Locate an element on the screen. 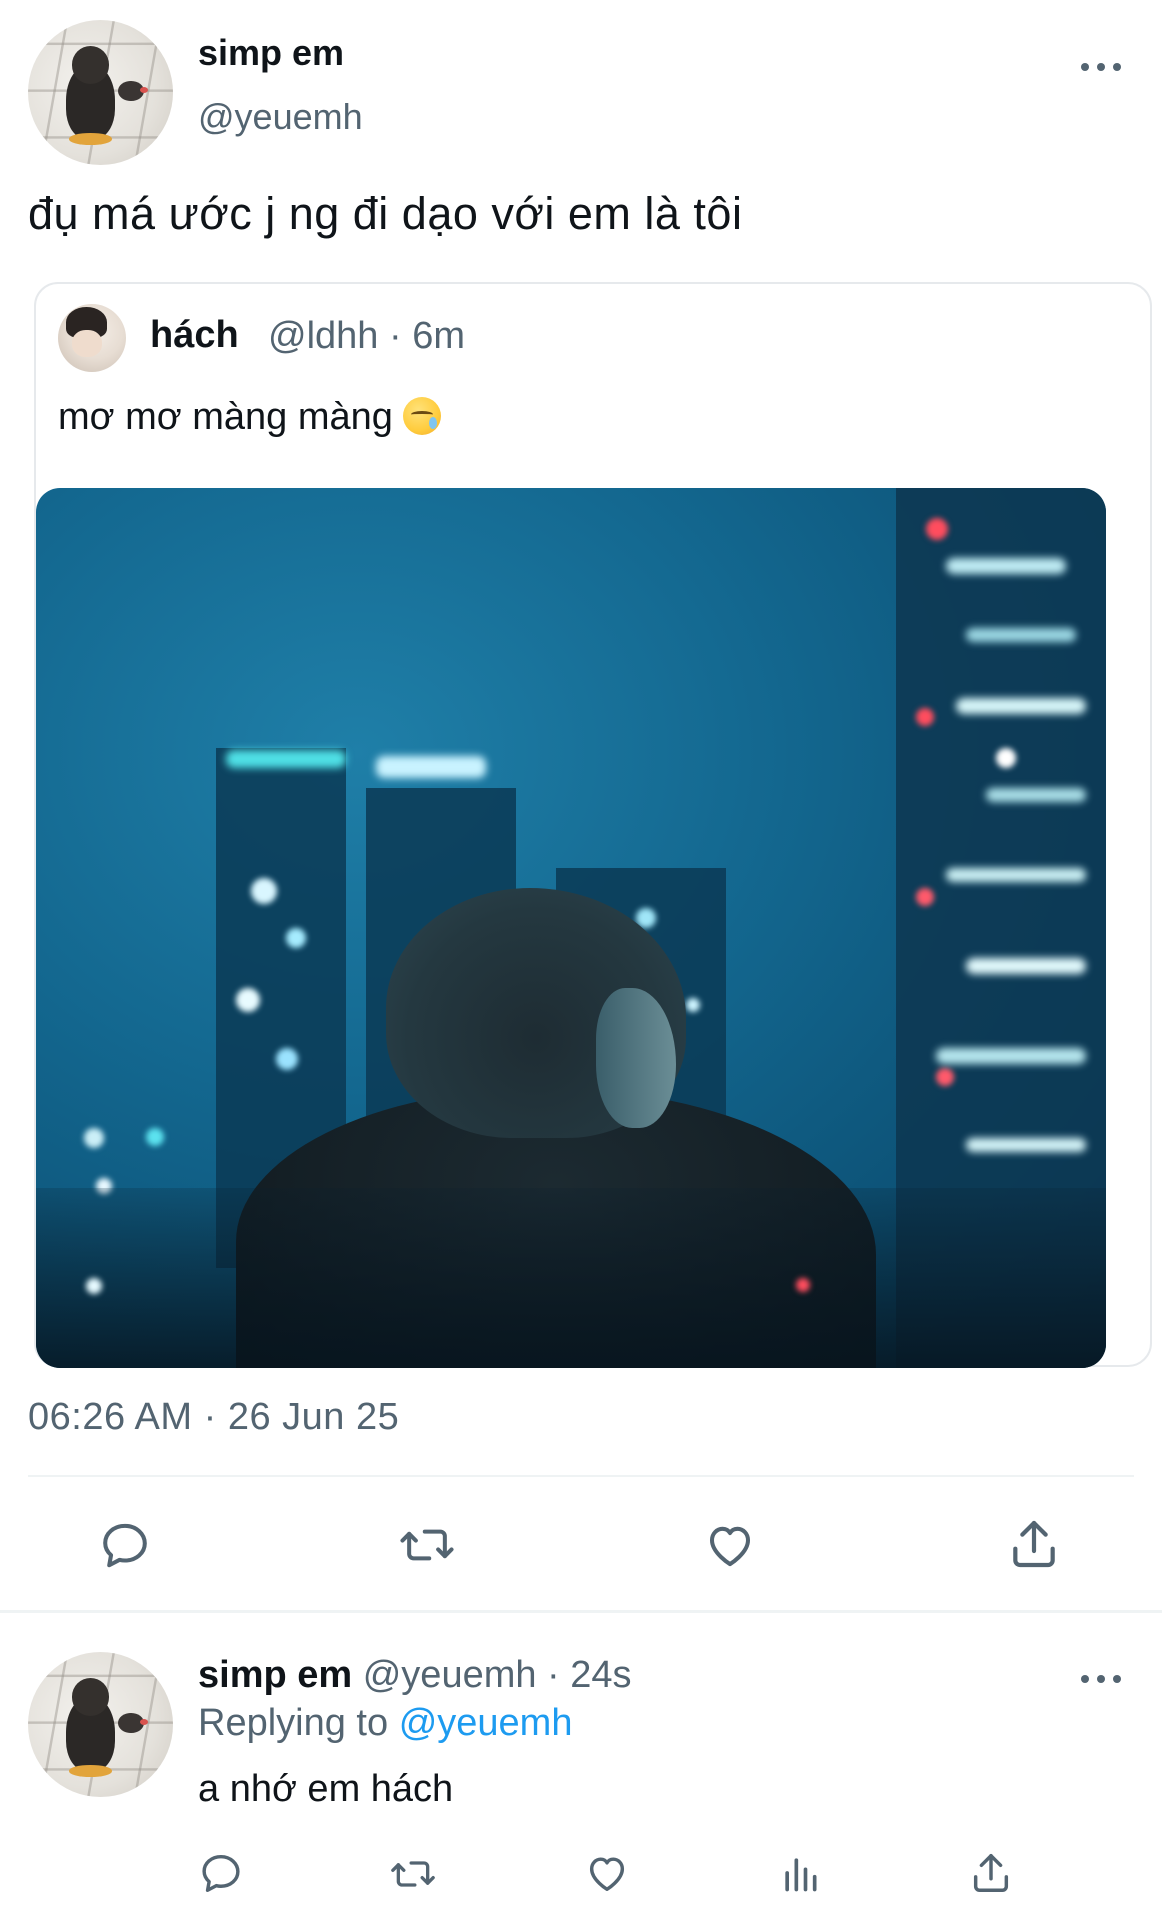  analytics-icon is located at coordinates (800, 1873).